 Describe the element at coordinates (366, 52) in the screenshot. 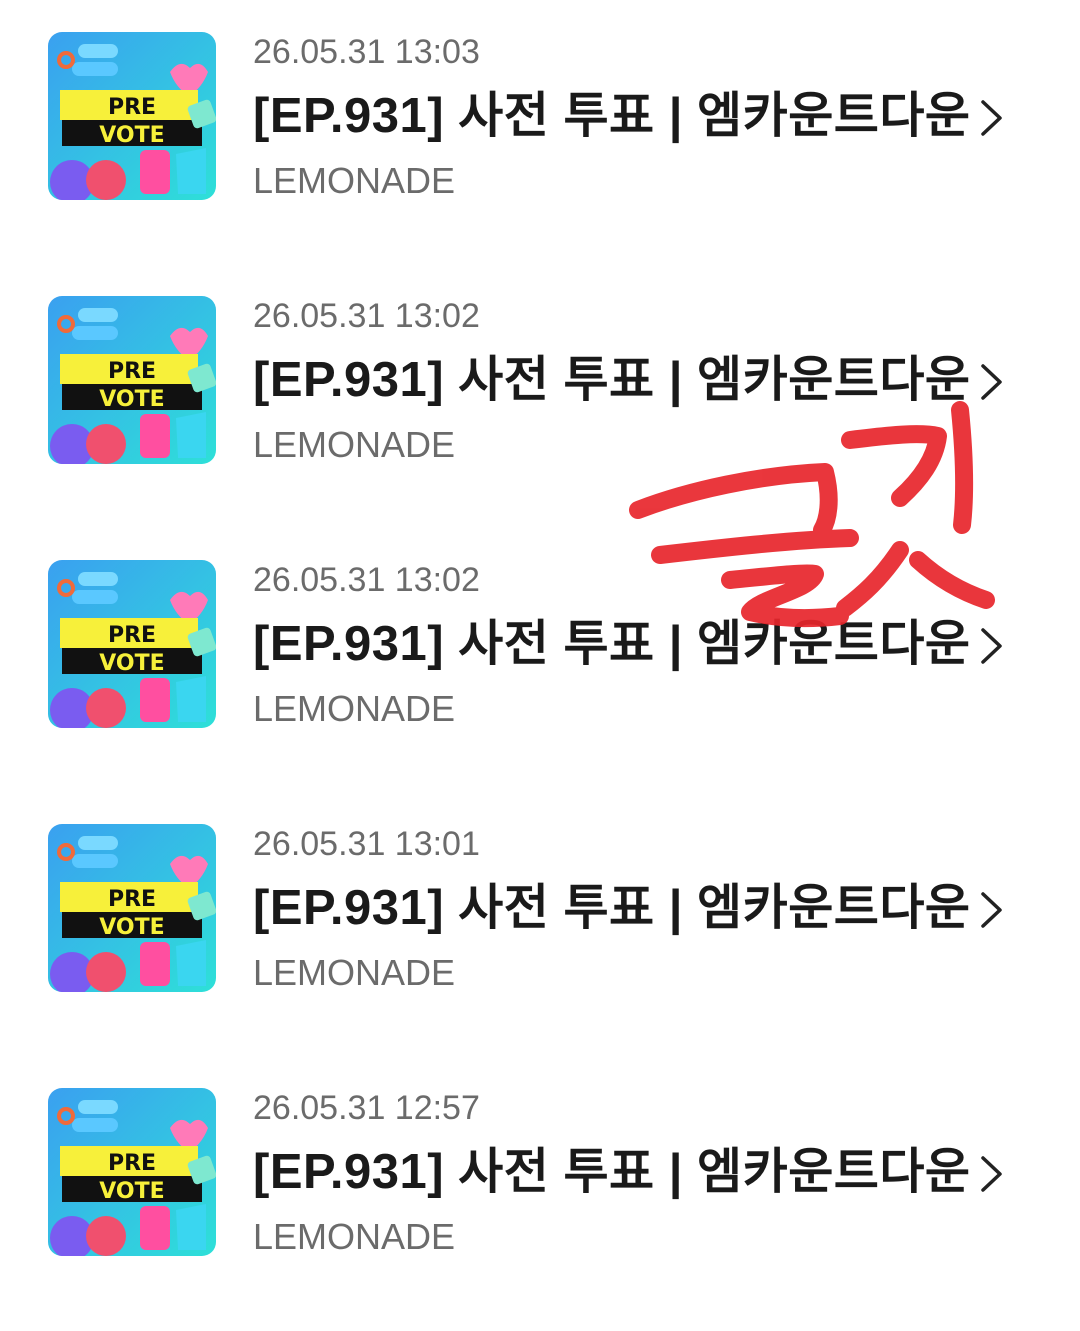

I see `vote-date: 26.05.31 13:03` at that location.